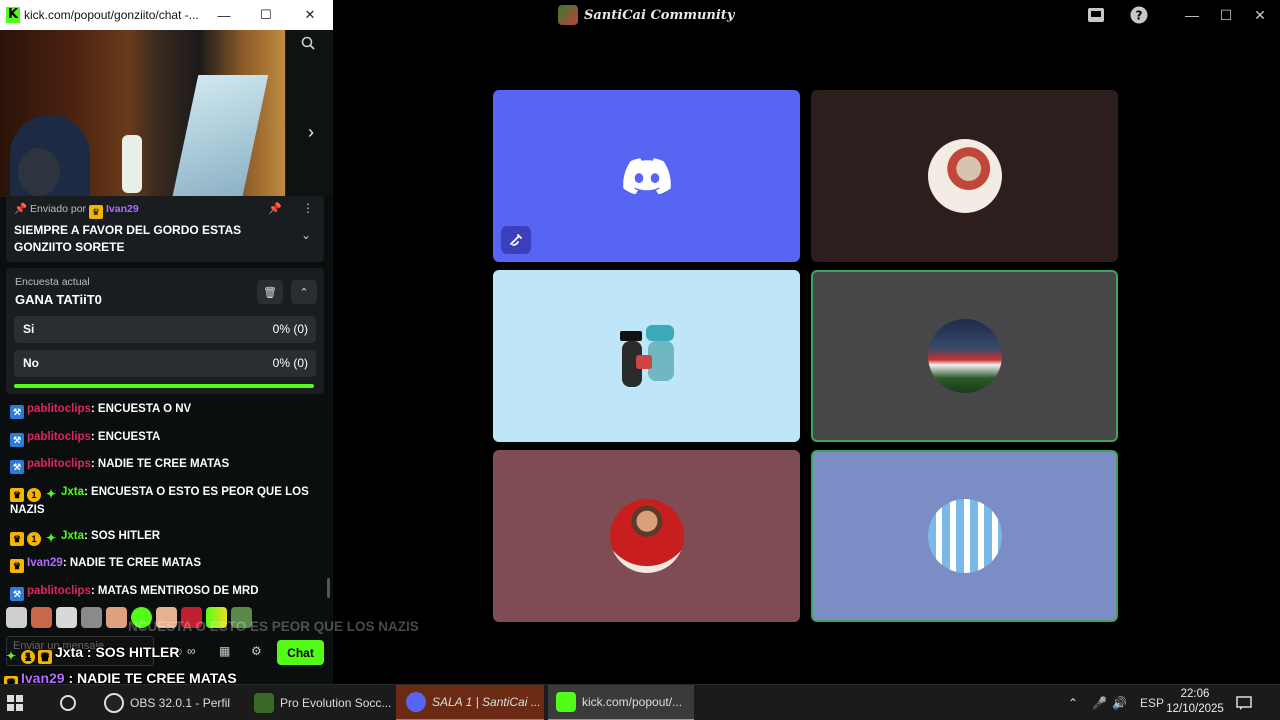 This screenshot has height=720, width=1280. I want to click on discord-logo-icon, so click(646, 176).